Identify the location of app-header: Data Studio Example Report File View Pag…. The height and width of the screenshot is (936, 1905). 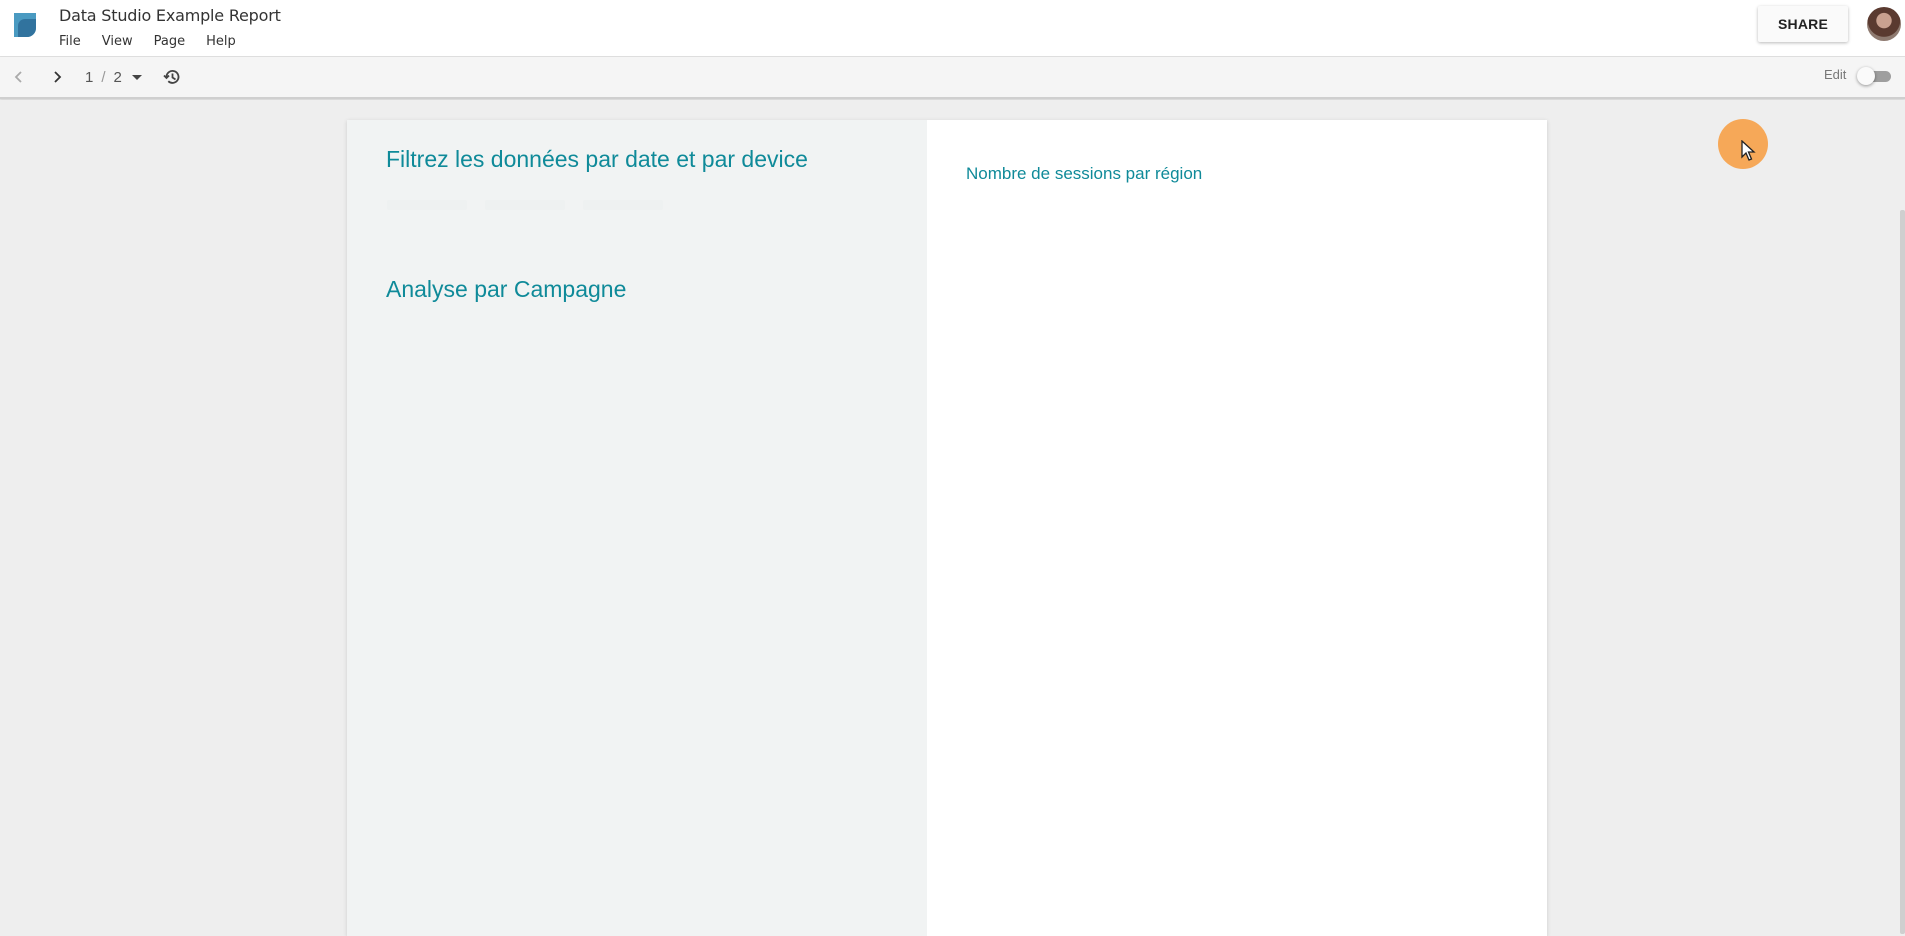
(952, 28).